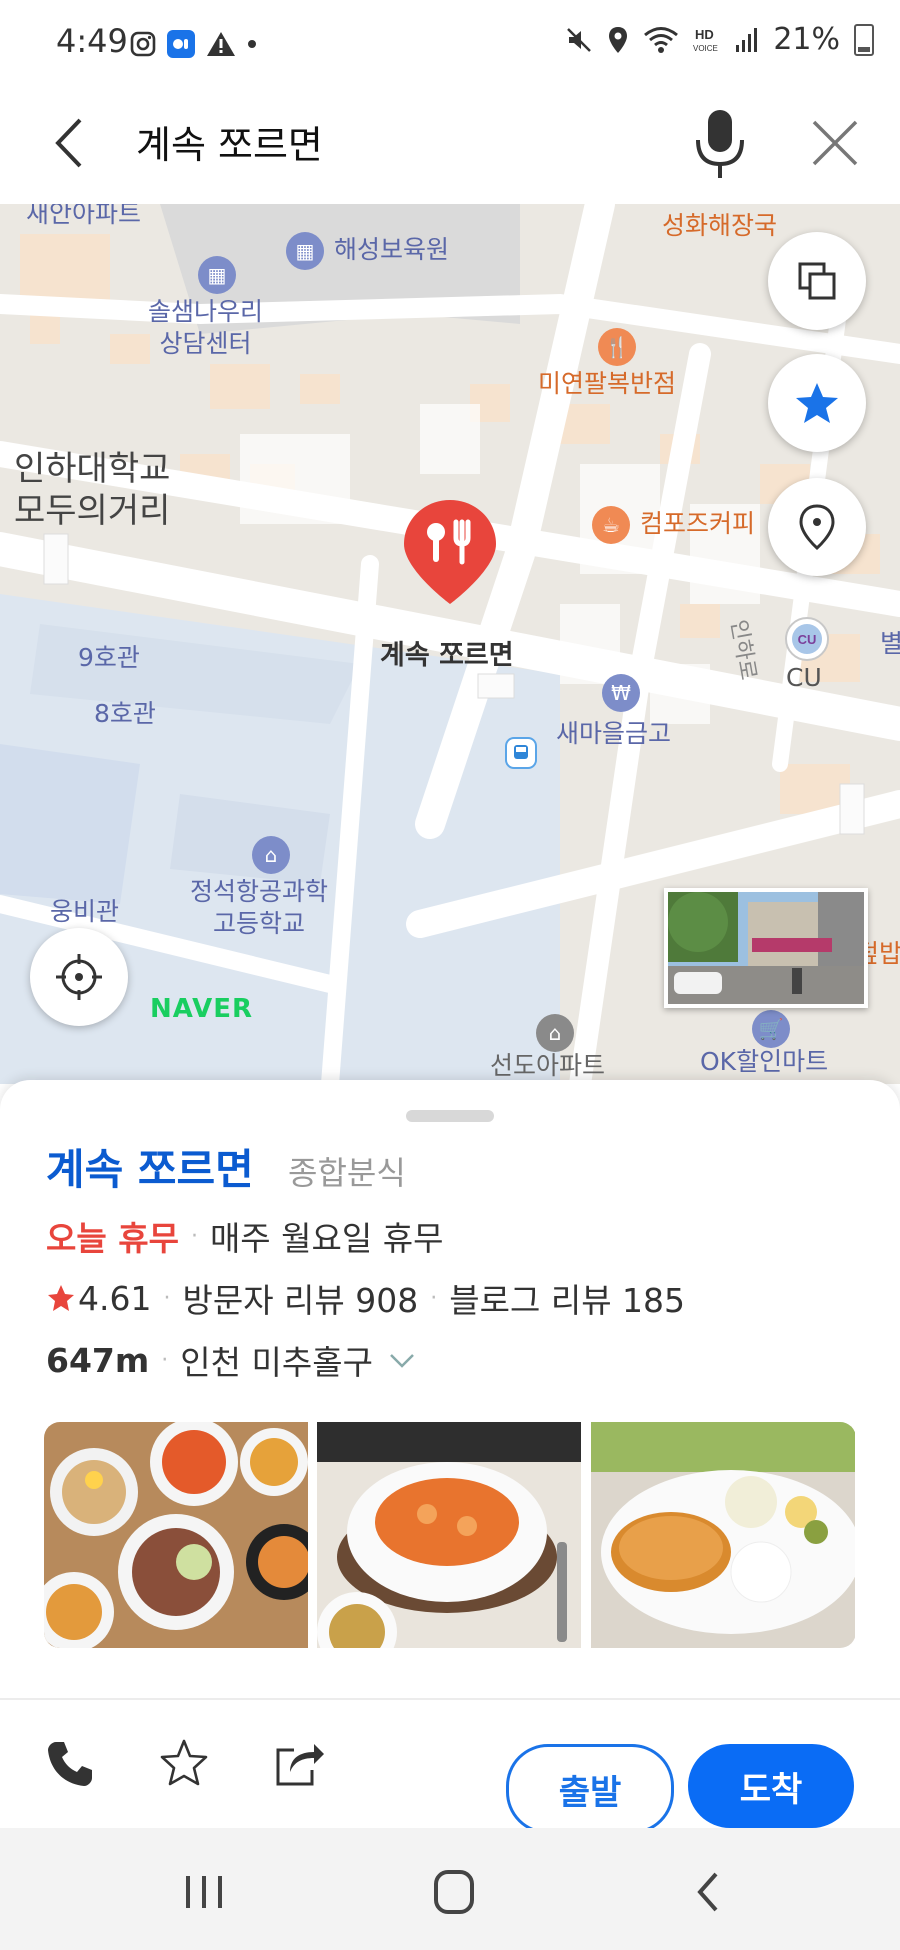 Image resolution: width=900 pixels, height=1950 pixels. I want to click on signal-icon, so click(747, 39).